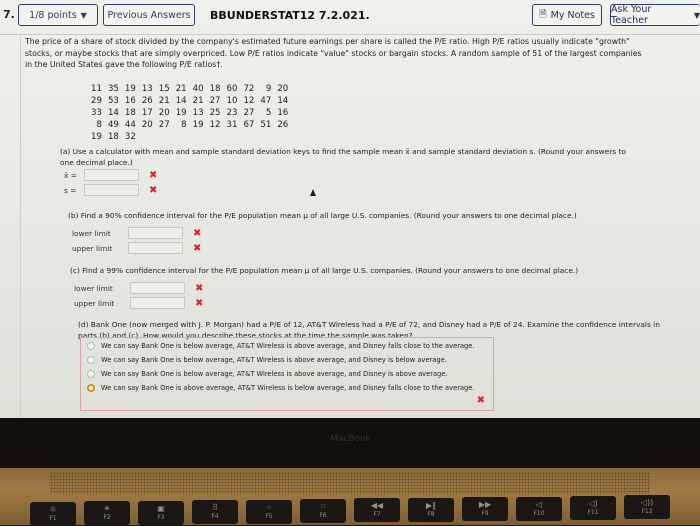 The width and height of the screenshot is (700, 526). What do you see at coordinates (70, 190) in the screenshot?
I see `sample-sd-label: s =` at bounding box center [70, 190].